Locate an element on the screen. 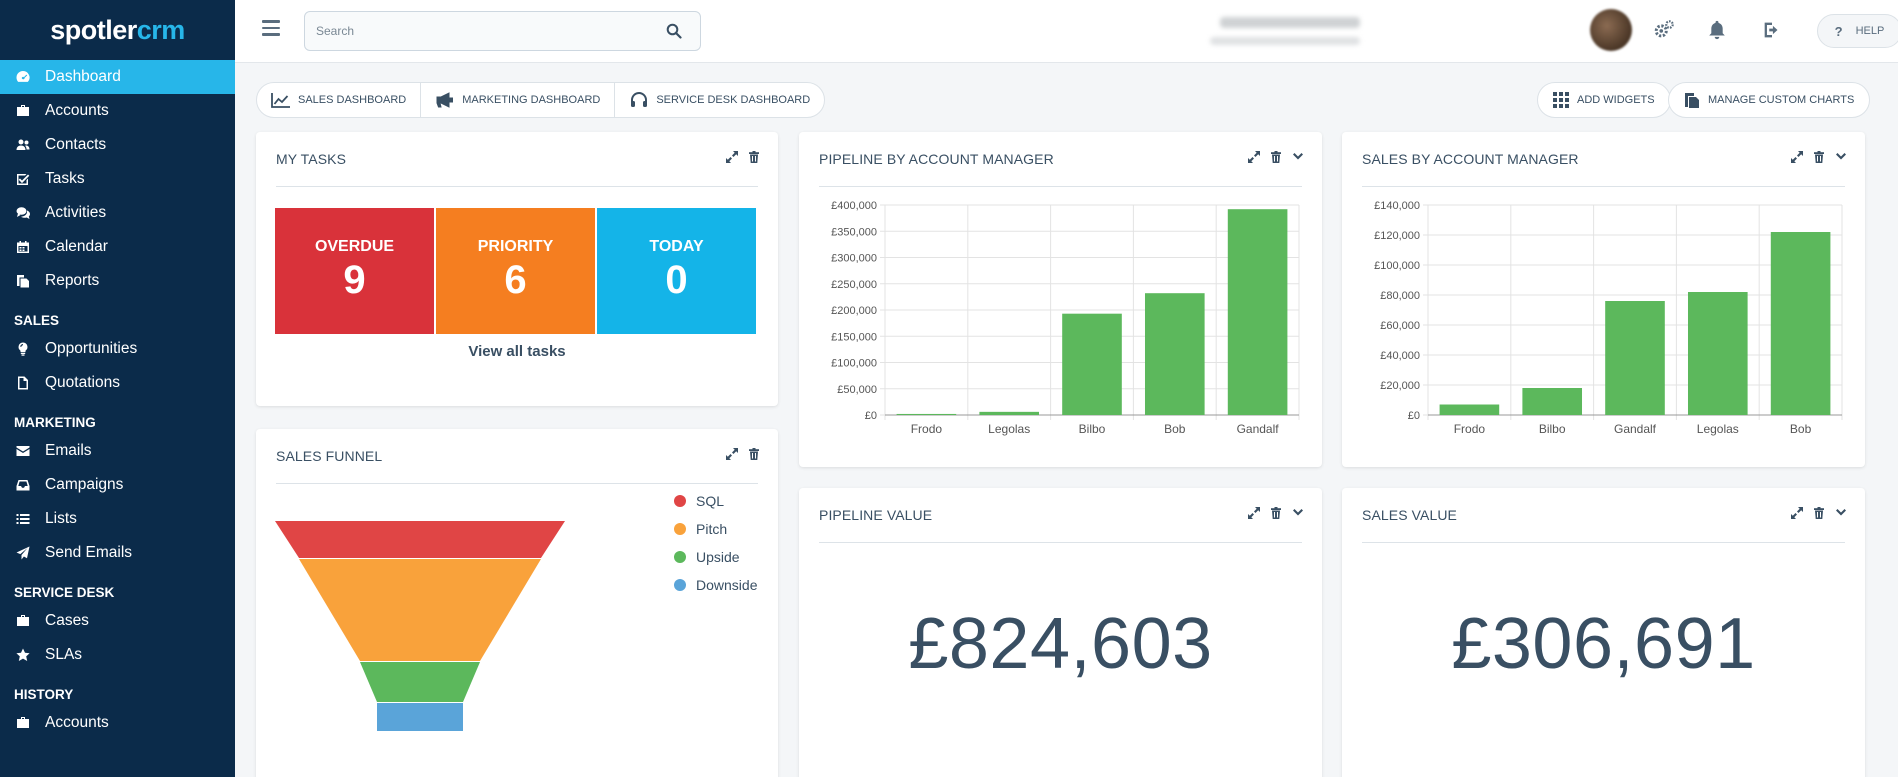  menu-toggle-icon is located at coordinates (271, 28).